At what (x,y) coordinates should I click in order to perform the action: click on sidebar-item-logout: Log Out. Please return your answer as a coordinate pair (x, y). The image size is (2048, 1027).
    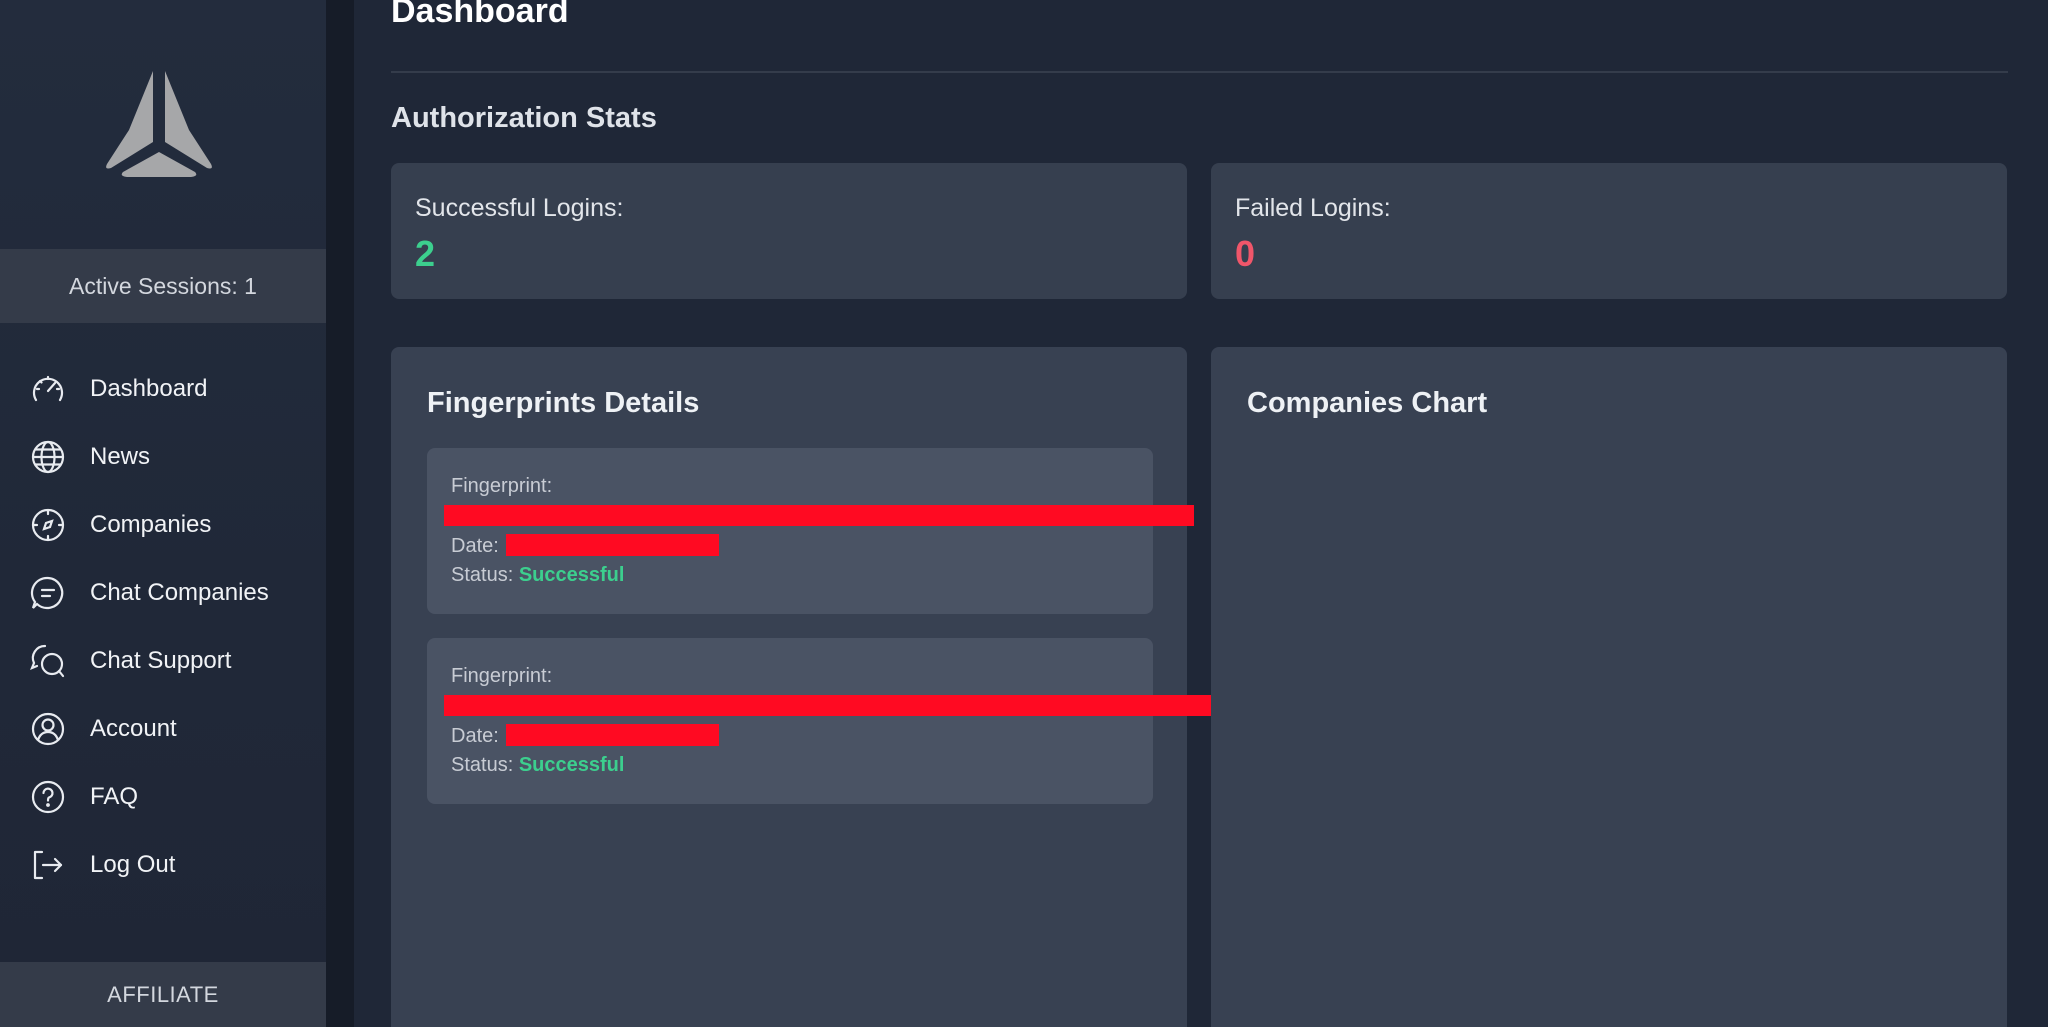
    Looking at the image, I should click on (163, 865).